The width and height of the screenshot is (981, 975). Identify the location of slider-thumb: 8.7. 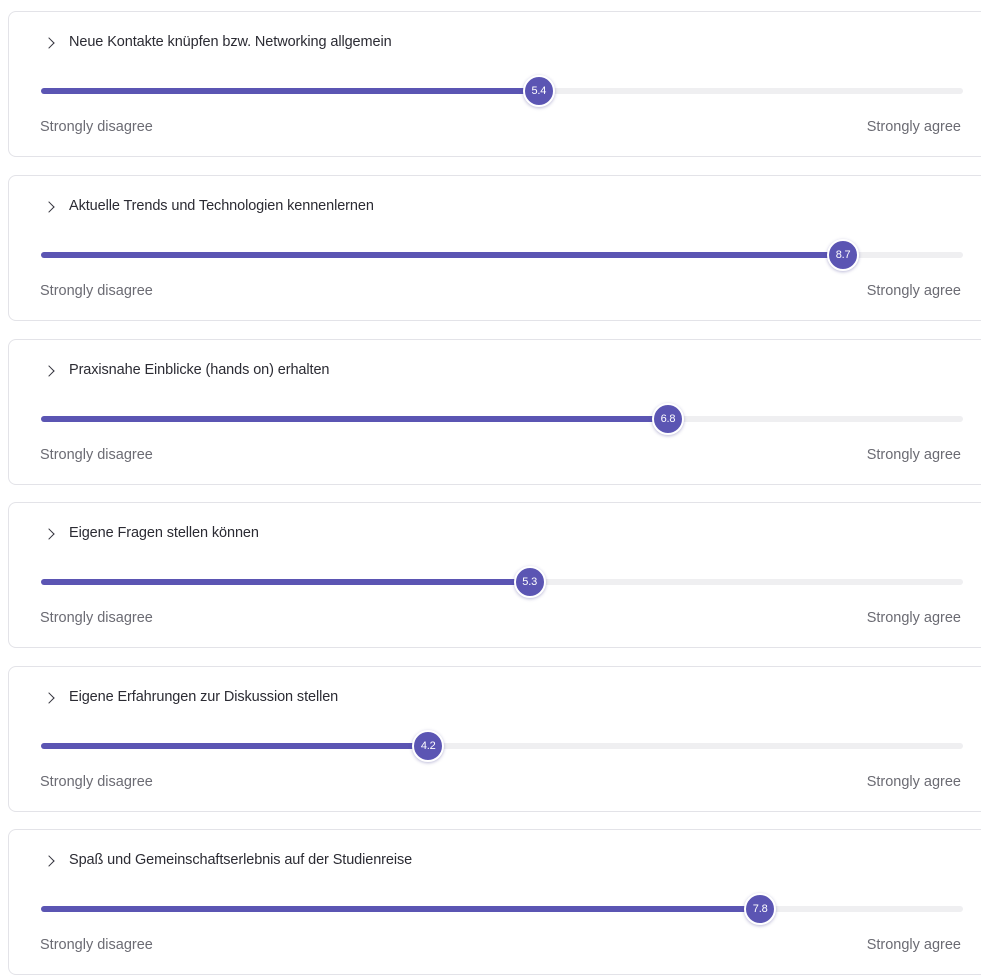
(843, 255).